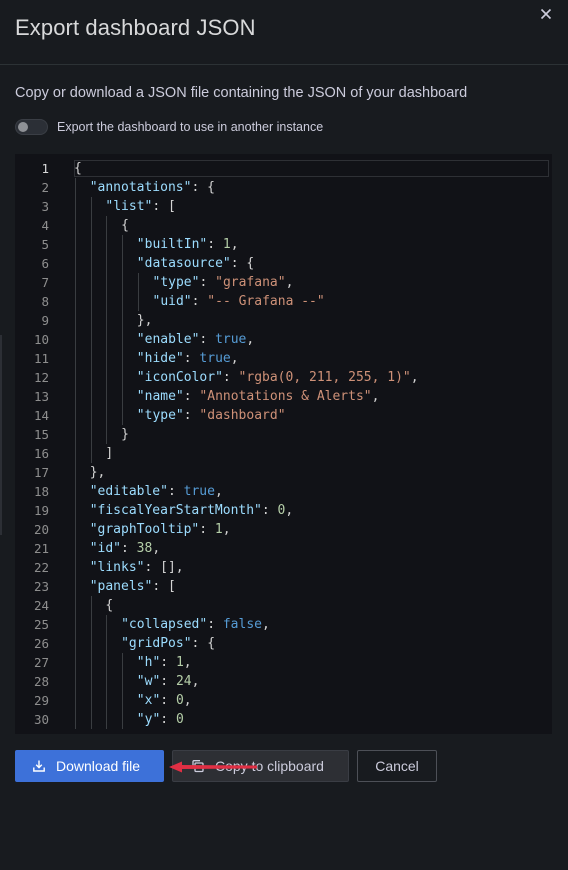 The image size is (568, 870). I want to click on line-number: 9, so click(45, 320).